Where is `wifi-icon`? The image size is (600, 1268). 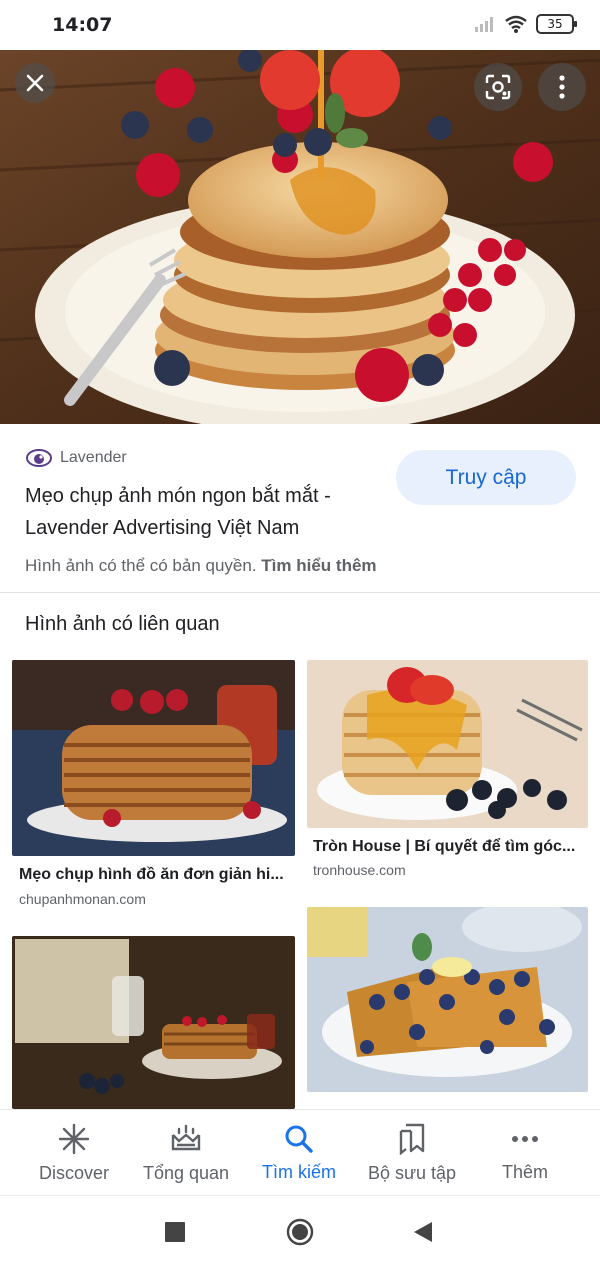
wifi-icon is located at coordinates (516, 24).